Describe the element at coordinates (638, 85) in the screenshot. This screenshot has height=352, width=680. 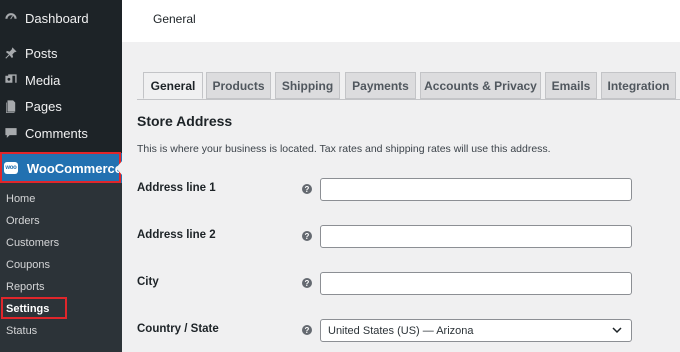
I see `tab-integration: Integration` at that location.